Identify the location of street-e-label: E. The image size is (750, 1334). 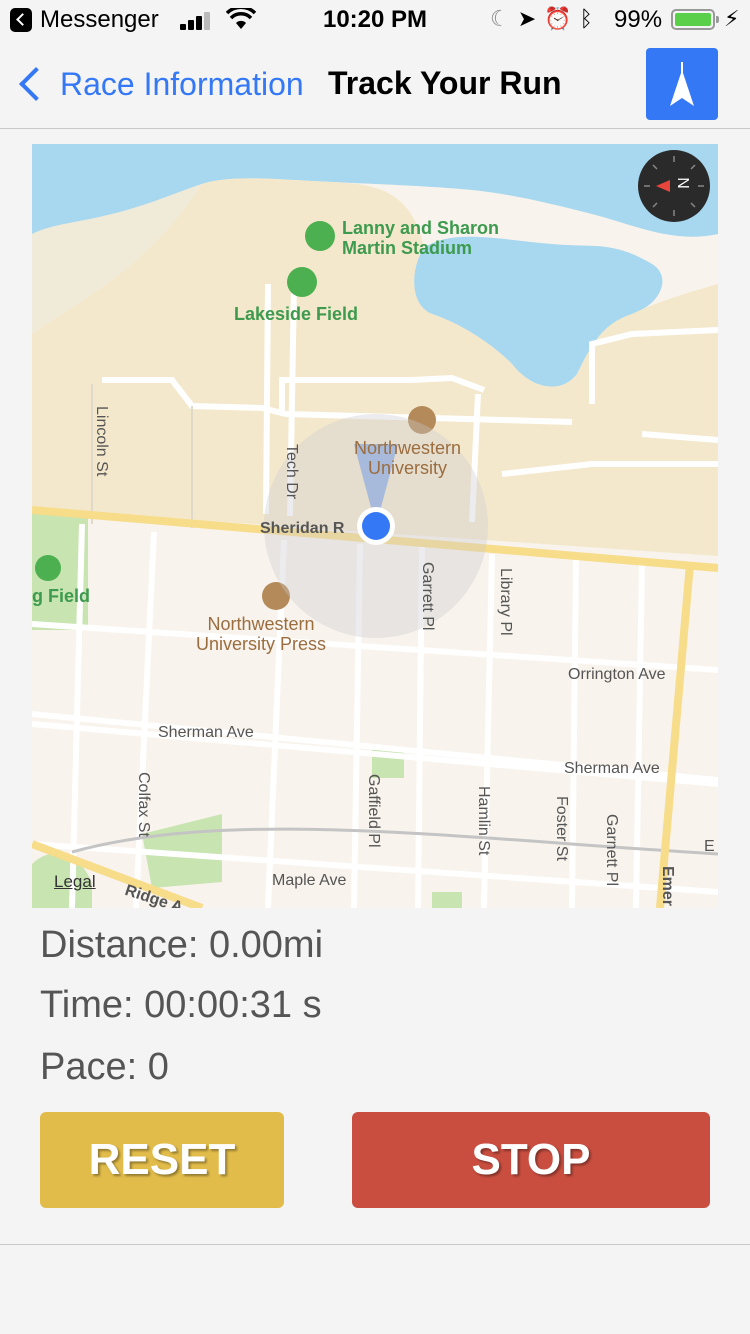
(709, 846).